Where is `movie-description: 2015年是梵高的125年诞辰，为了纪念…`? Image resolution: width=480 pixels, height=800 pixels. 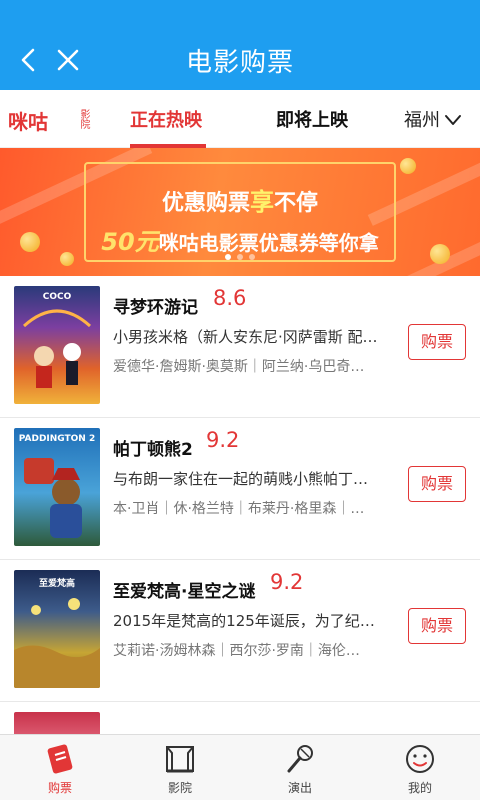
movie-description: 2015年是梵高的125年诞辰，为了纪念… is located at coordinates (249, 621).